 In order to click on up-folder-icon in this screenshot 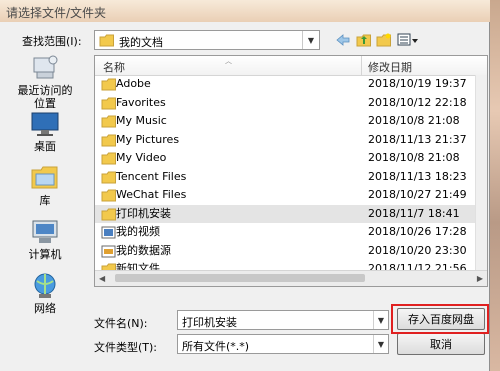, I will do `click(363, 40)`.